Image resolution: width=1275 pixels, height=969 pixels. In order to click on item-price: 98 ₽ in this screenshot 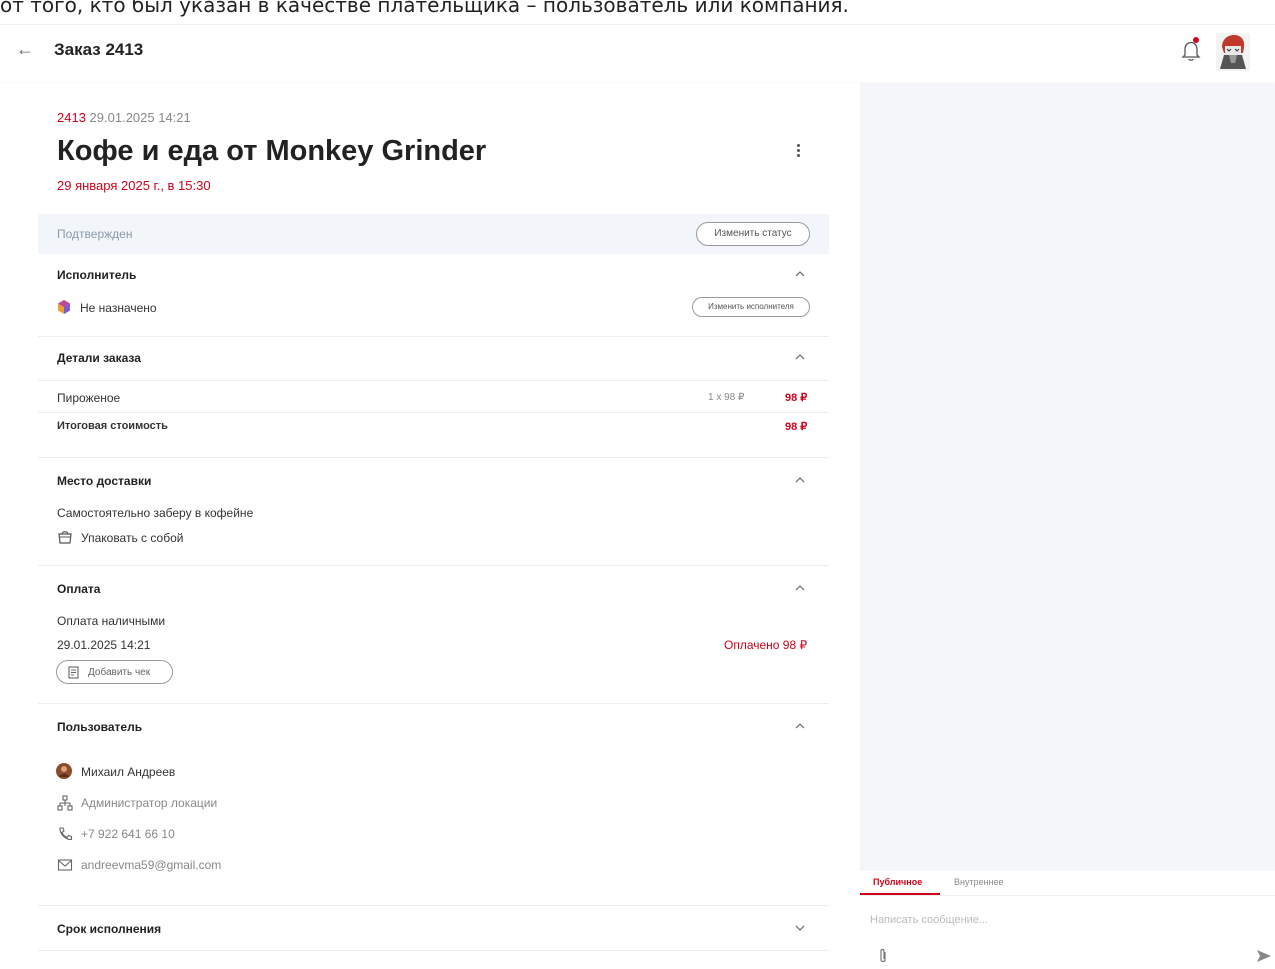, I will do `click(796, 398)`.